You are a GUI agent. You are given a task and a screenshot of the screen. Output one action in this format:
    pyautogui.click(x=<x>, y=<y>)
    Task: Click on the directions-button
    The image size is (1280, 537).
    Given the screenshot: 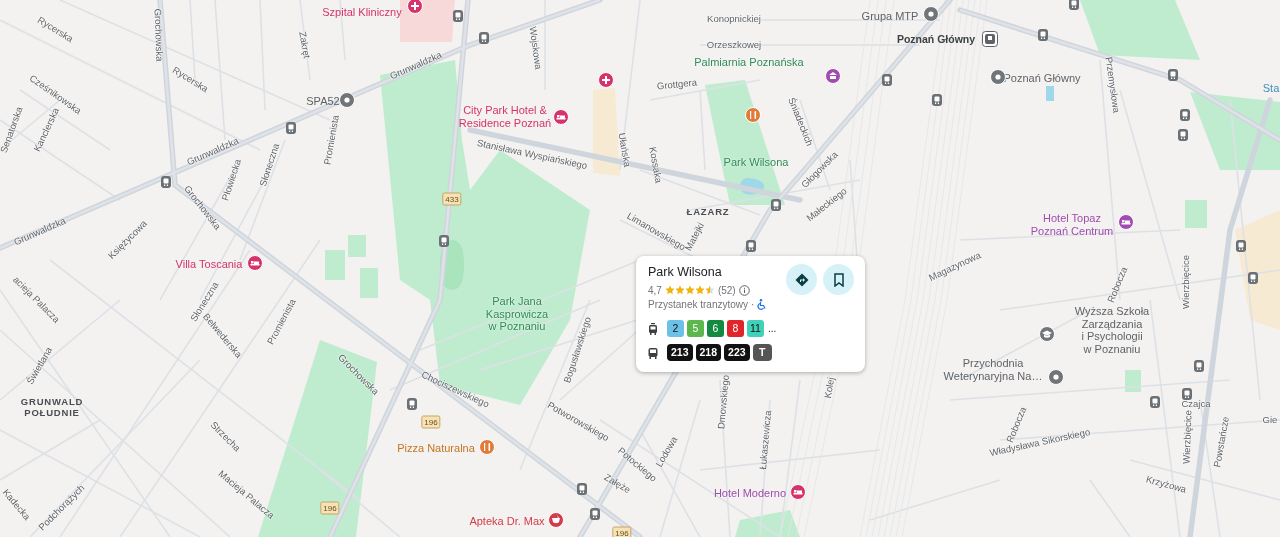 What is the action you would take?
    pyautogui.click(x=801, y=279)
    